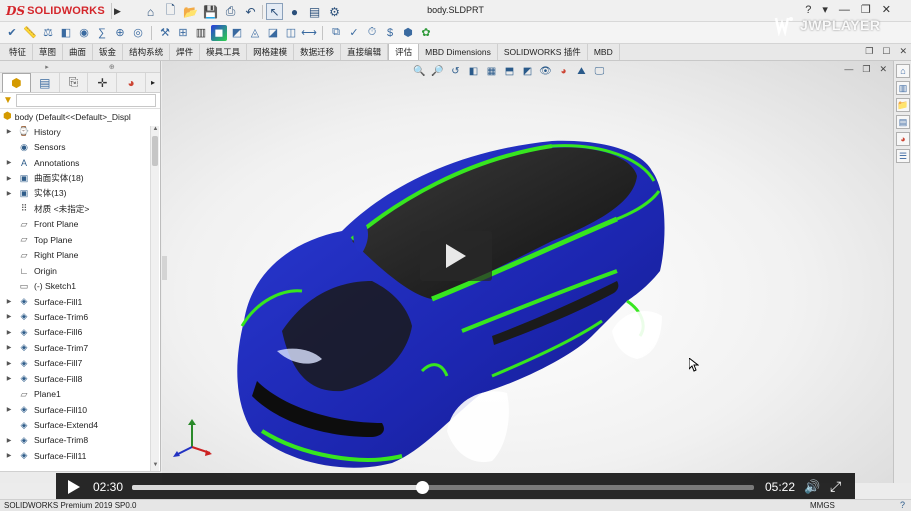 This screenshot has width=911, height=511. What do you see at coordinates (365, 52) in the screenshot?
I see `tab-direct-editing: 直接编辑` at bounding box center [365, 52].